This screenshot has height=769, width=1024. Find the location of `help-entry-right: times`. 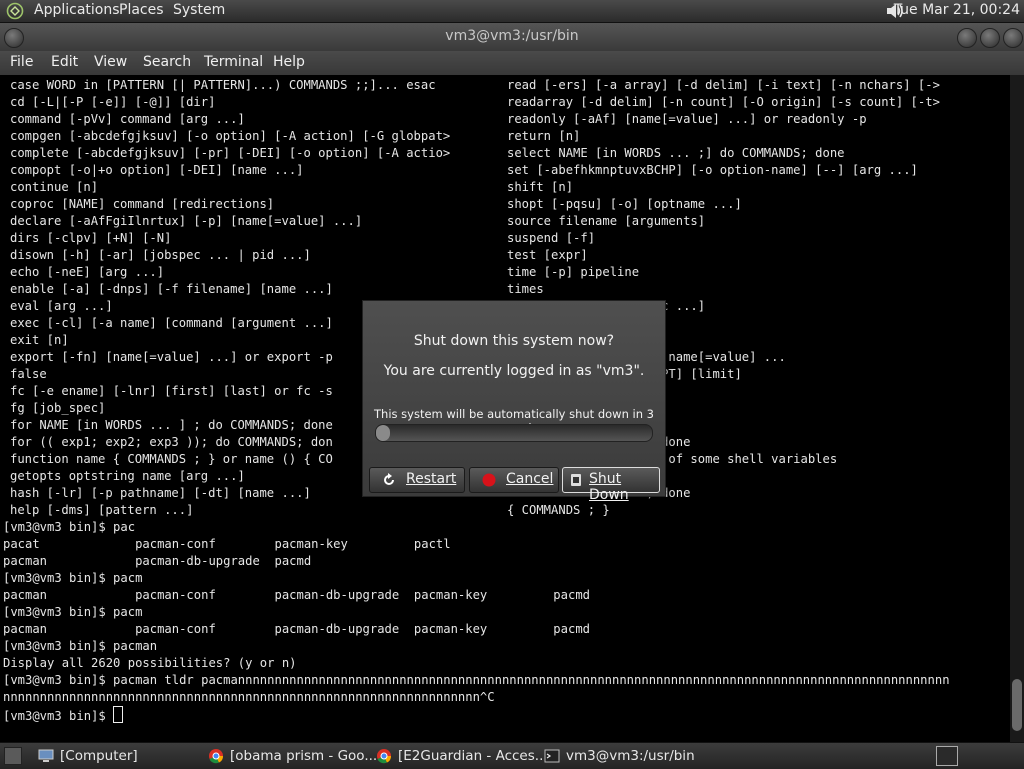

help-entry-right: times is located at coordinates (525, 289).